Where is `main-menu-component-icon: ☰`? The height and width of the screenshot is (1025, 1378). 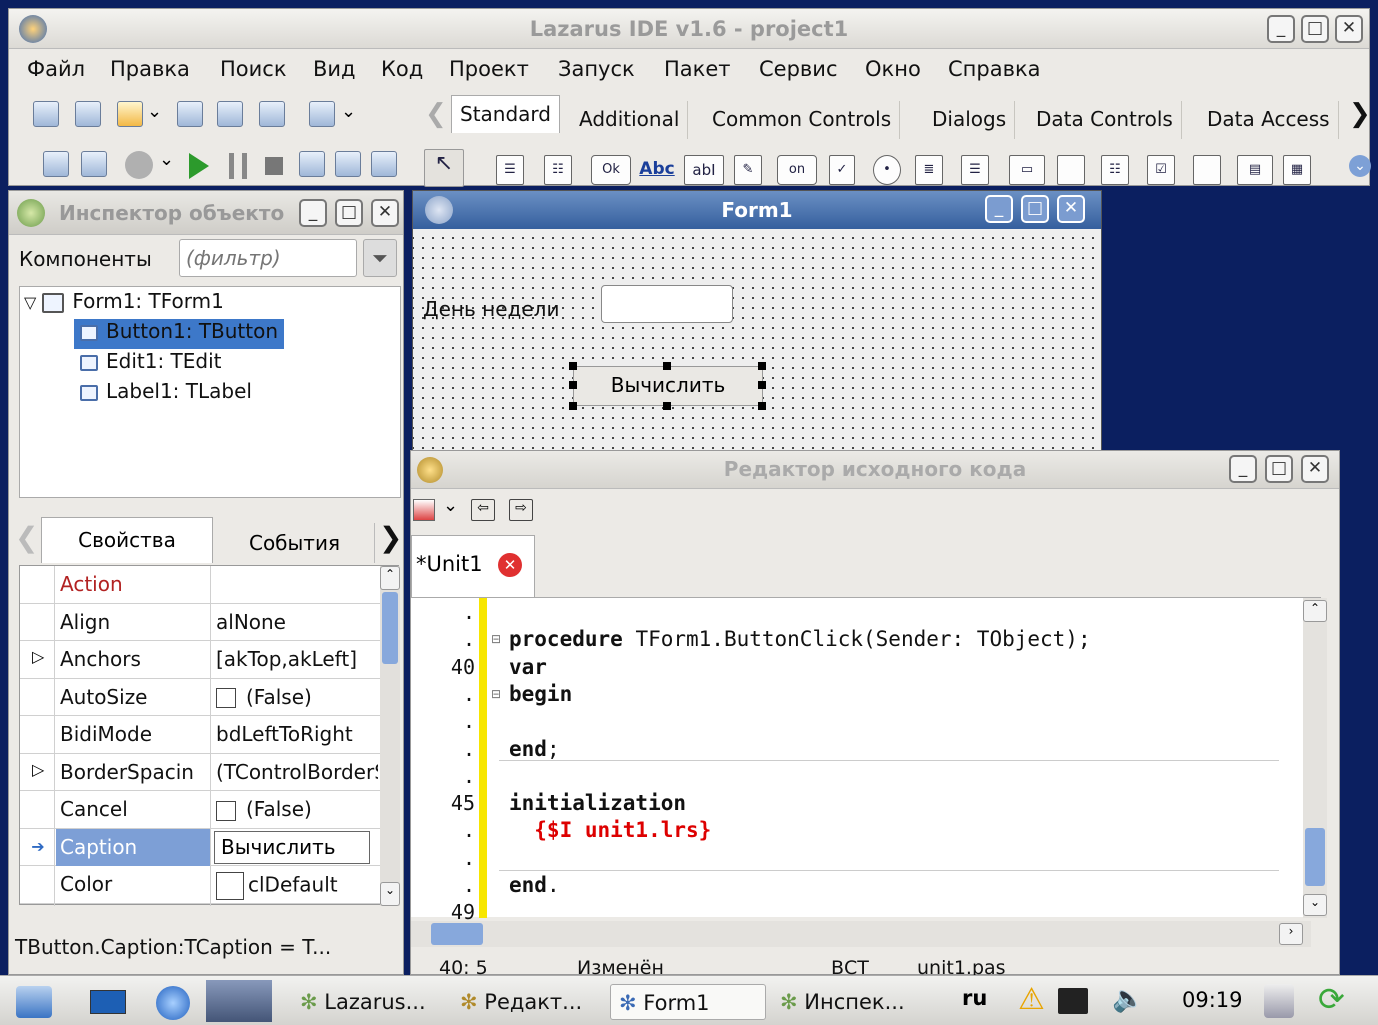 main-menu-component-icon: ☰ is located at coordinates (510, 170).